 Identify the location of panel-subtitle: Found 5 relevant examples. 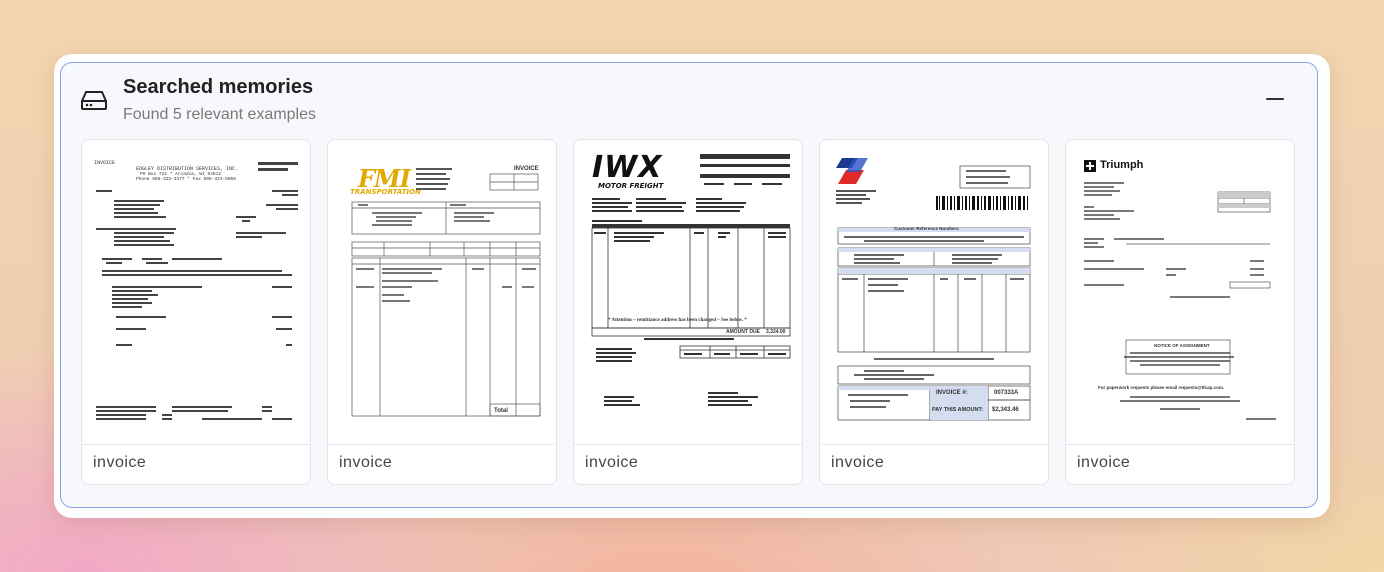
(219, 114).